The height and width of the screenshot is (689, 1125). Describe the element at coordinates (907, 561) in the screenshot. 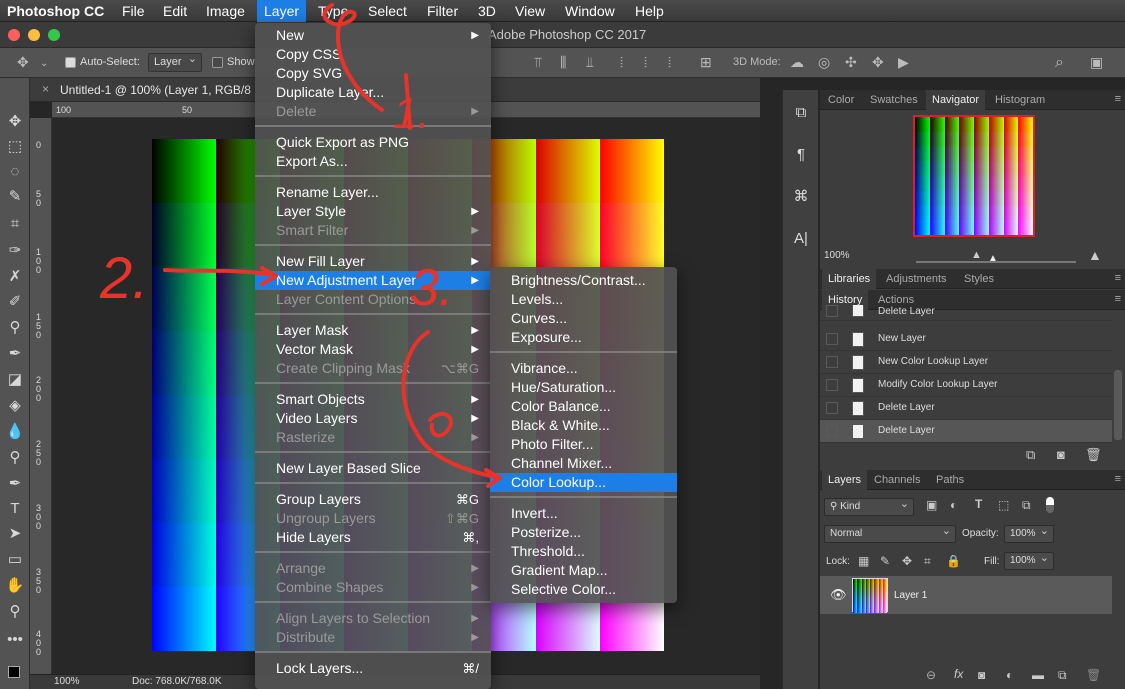

I see `lock-position-icon: ✥` at that location.